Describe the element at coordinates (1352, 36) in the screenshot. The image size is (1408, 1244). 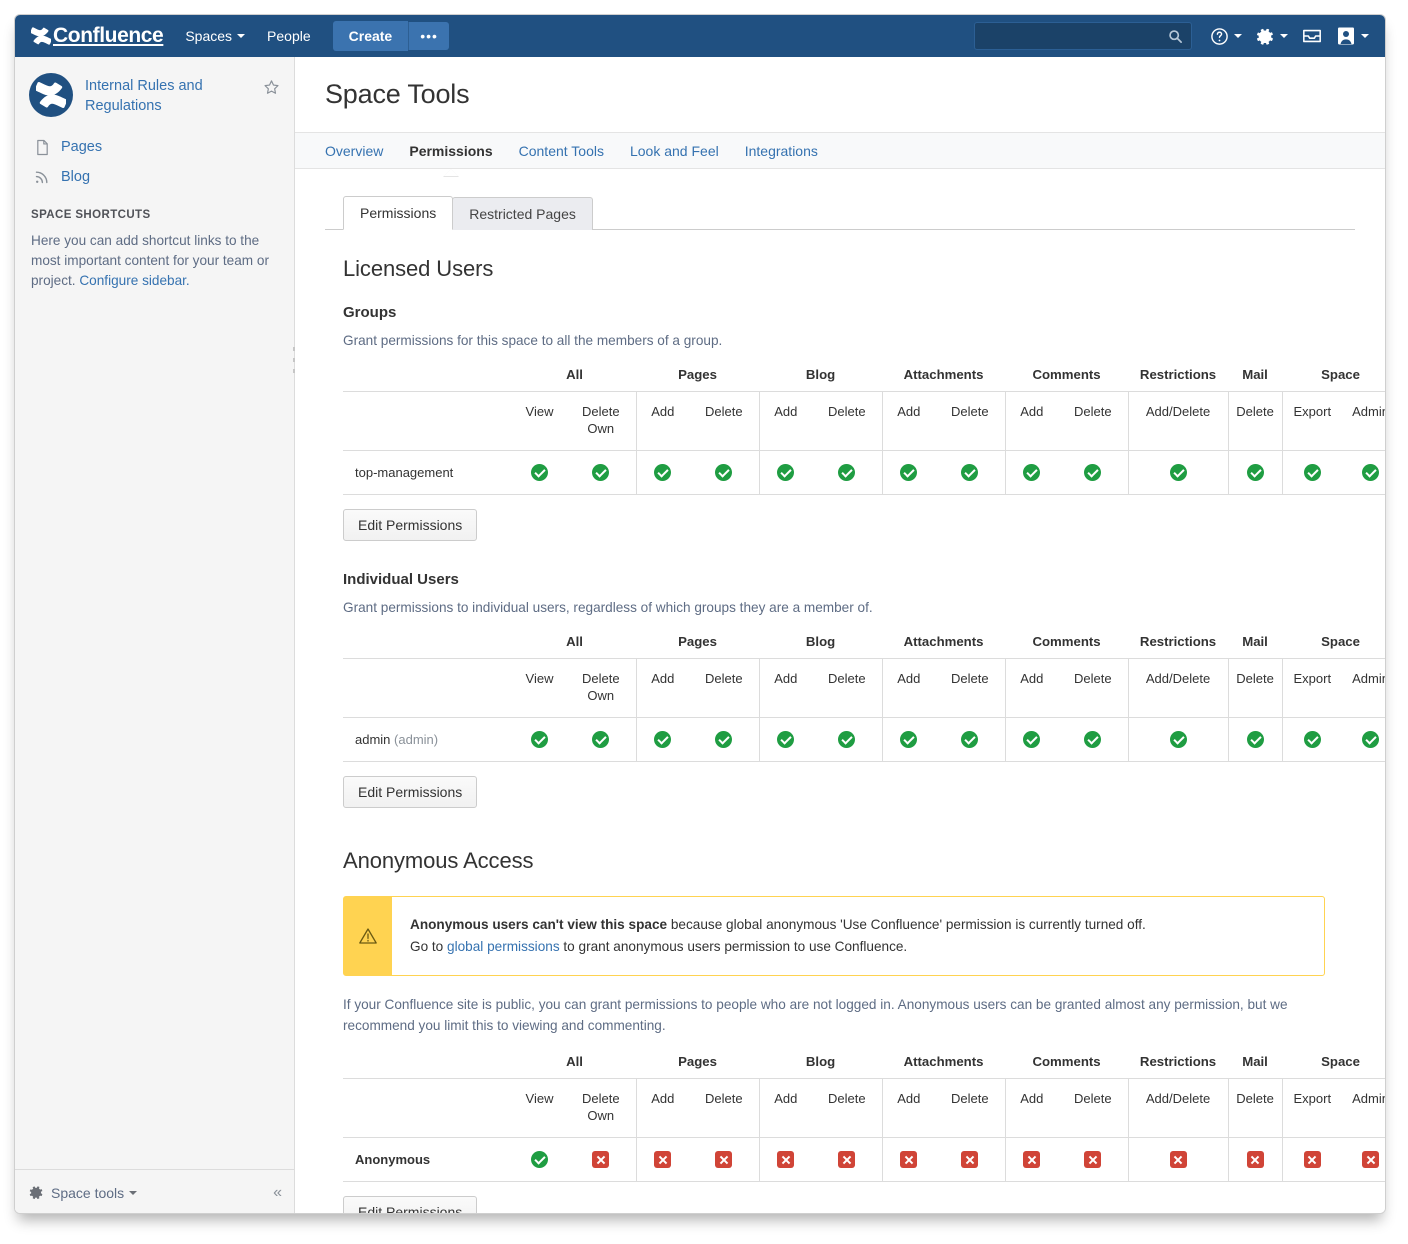
I see `user-profile-icon` at that location.